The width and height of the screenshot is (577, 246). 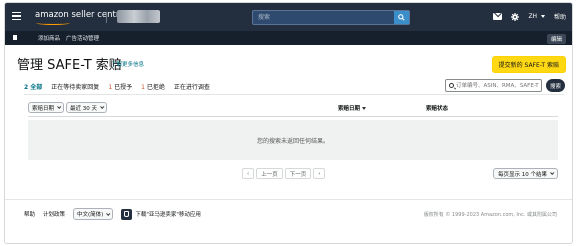 What do you see at coordinates (536, 16) in the screenshot?
I see `language-selector: ZH` at bounding box center [536, 16].